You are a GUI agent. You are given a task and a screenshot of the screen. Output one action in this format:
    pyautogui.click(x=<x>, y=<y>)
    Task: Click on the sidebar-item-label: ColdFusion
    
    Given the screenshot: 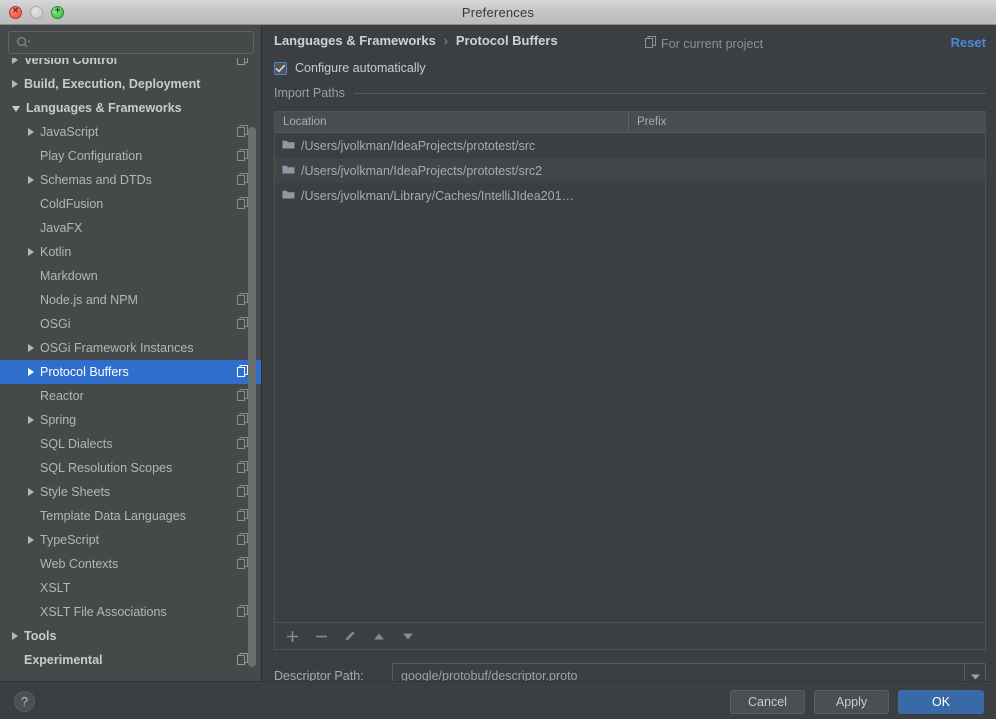 What is the action you would take?
    pyautogui.click(x=72, y=204)
    